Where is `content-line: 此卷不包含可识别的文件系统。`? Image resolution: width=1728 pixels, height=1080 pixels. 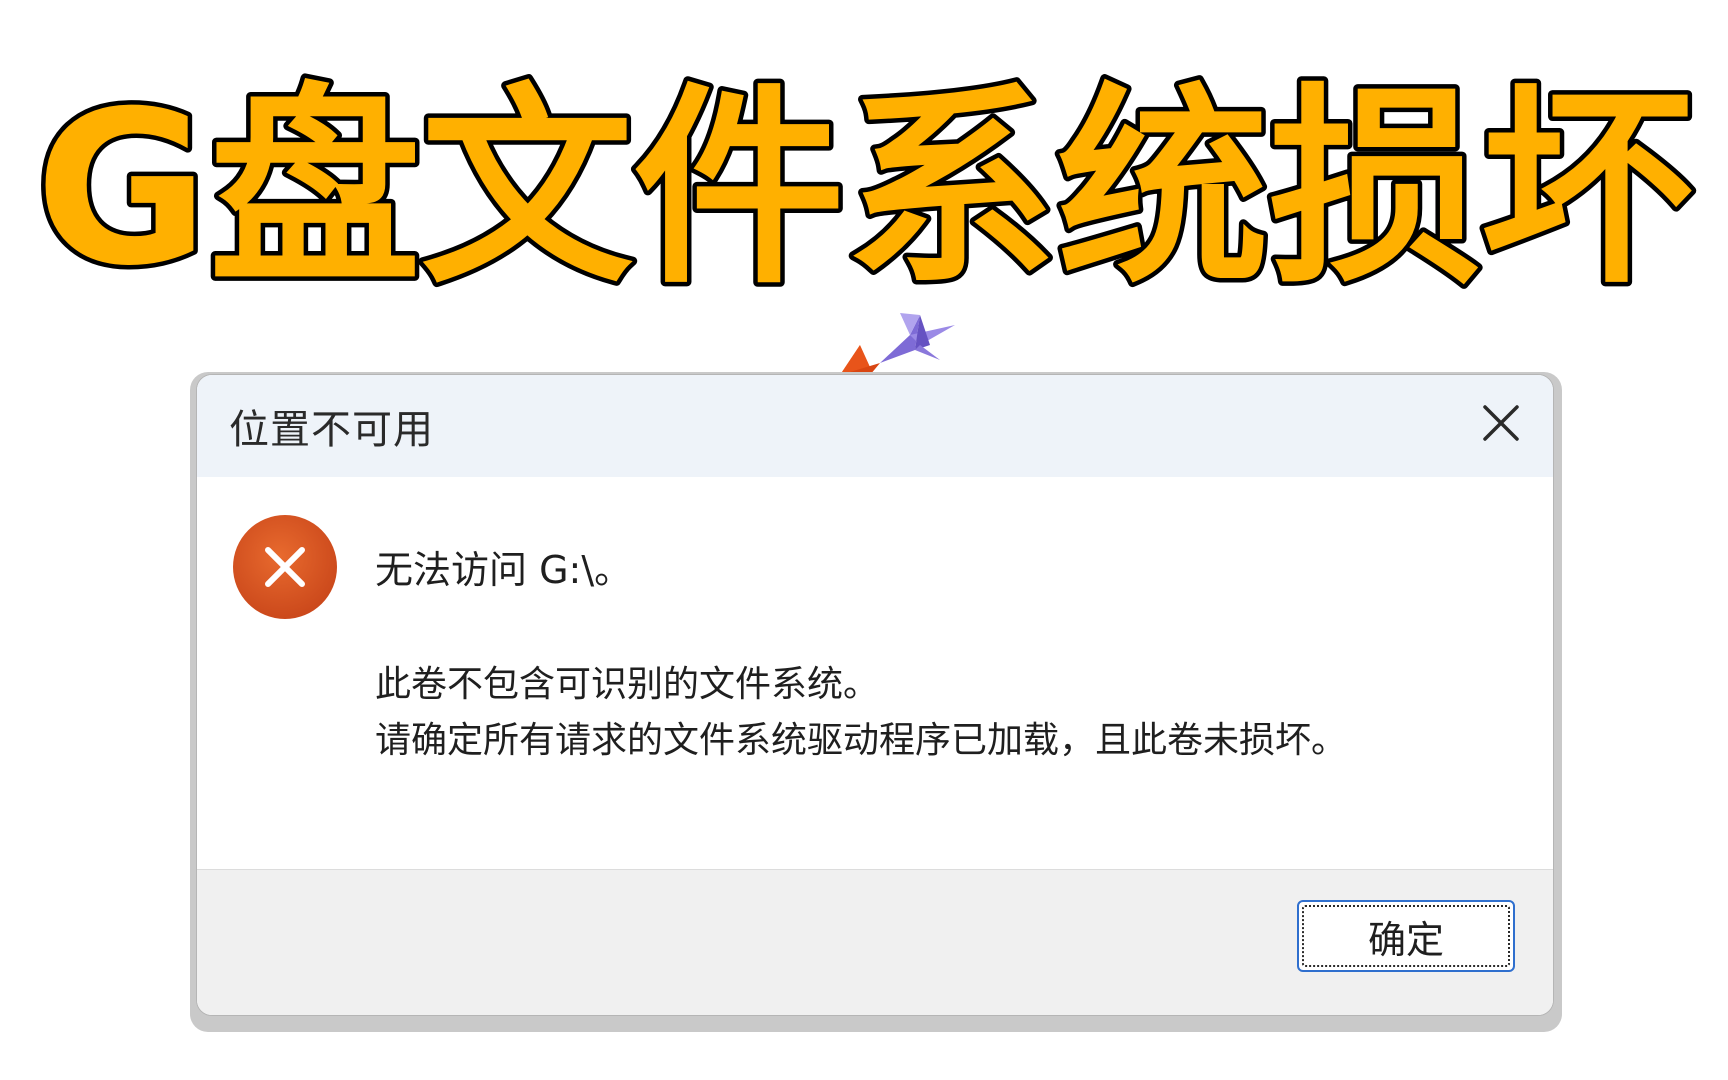
content-line: 此卷不包含可识别的文件系统。 is located at coordinates (627, 684).